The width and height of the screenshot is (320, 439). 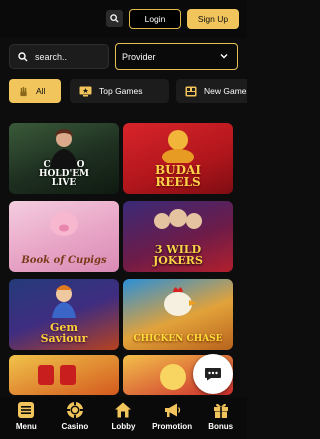 I want to click on cupig-figure, so click(x=64, y=224).